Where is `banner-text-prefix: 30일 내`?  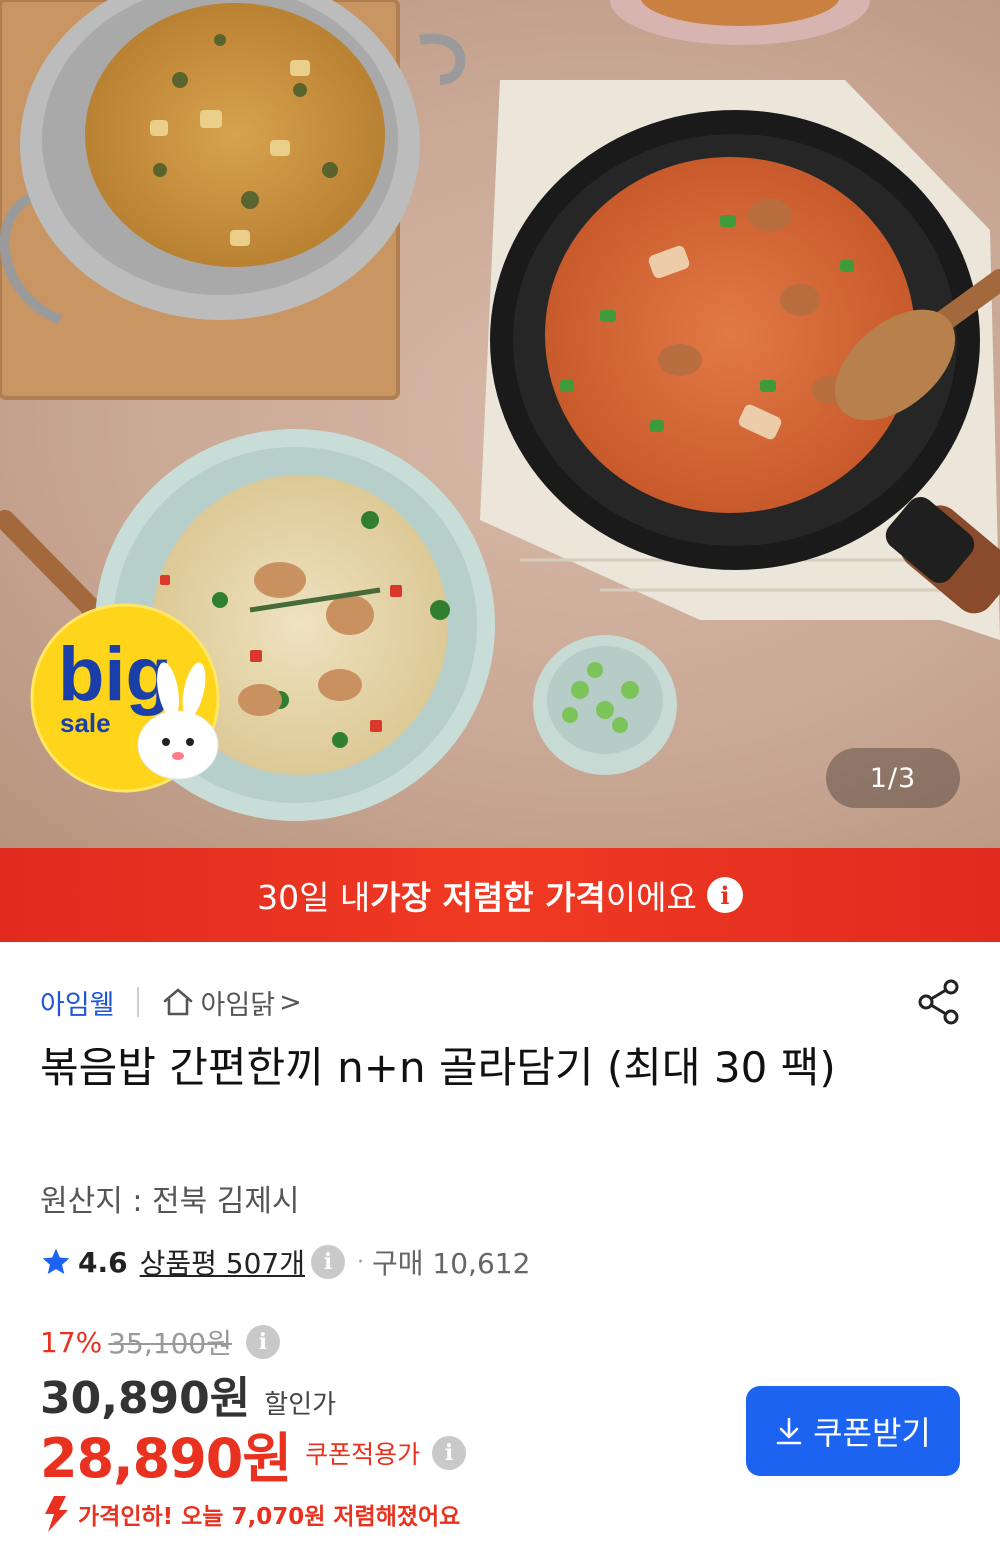
banner-text-prefix: 30일 내 is located at coordinates (314, 897).